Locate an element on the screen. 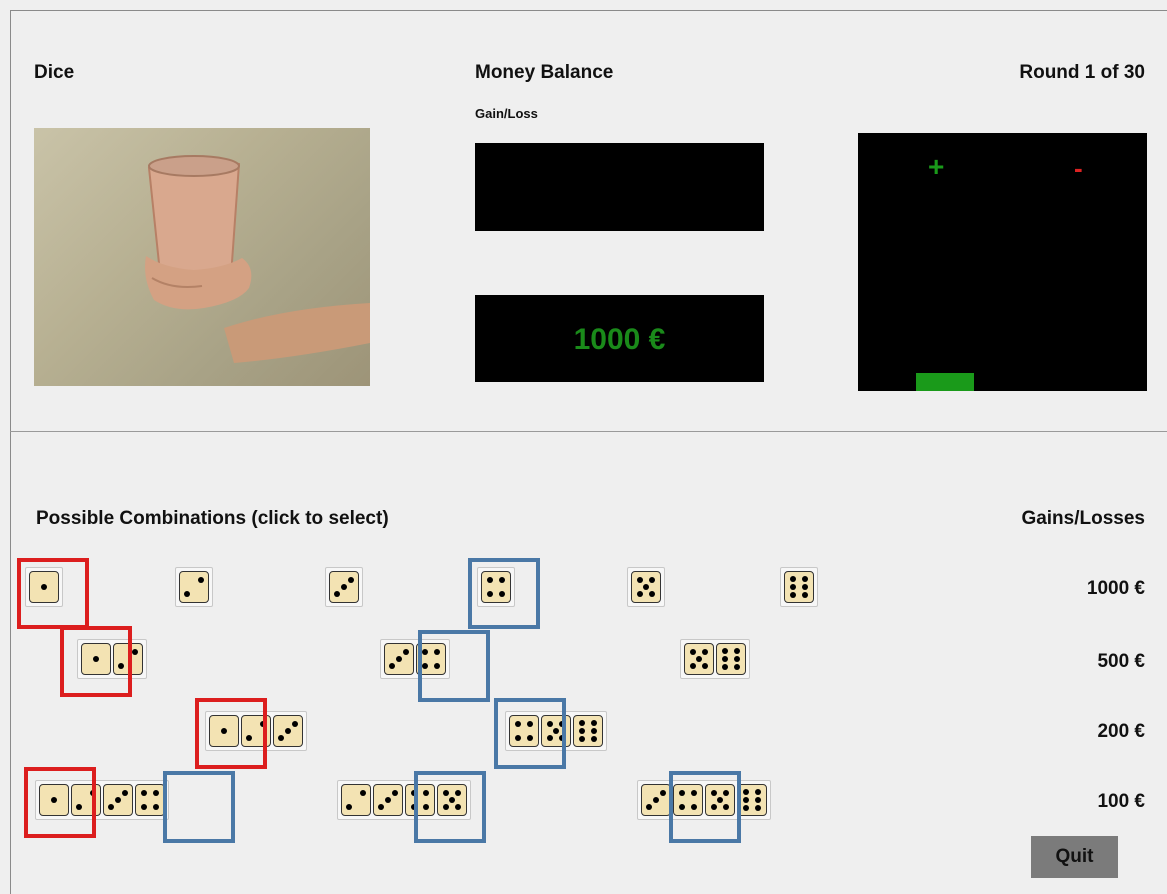 The width and height of the screenshot is (1167, 894). section-divider is located at coordinates (588, 431).